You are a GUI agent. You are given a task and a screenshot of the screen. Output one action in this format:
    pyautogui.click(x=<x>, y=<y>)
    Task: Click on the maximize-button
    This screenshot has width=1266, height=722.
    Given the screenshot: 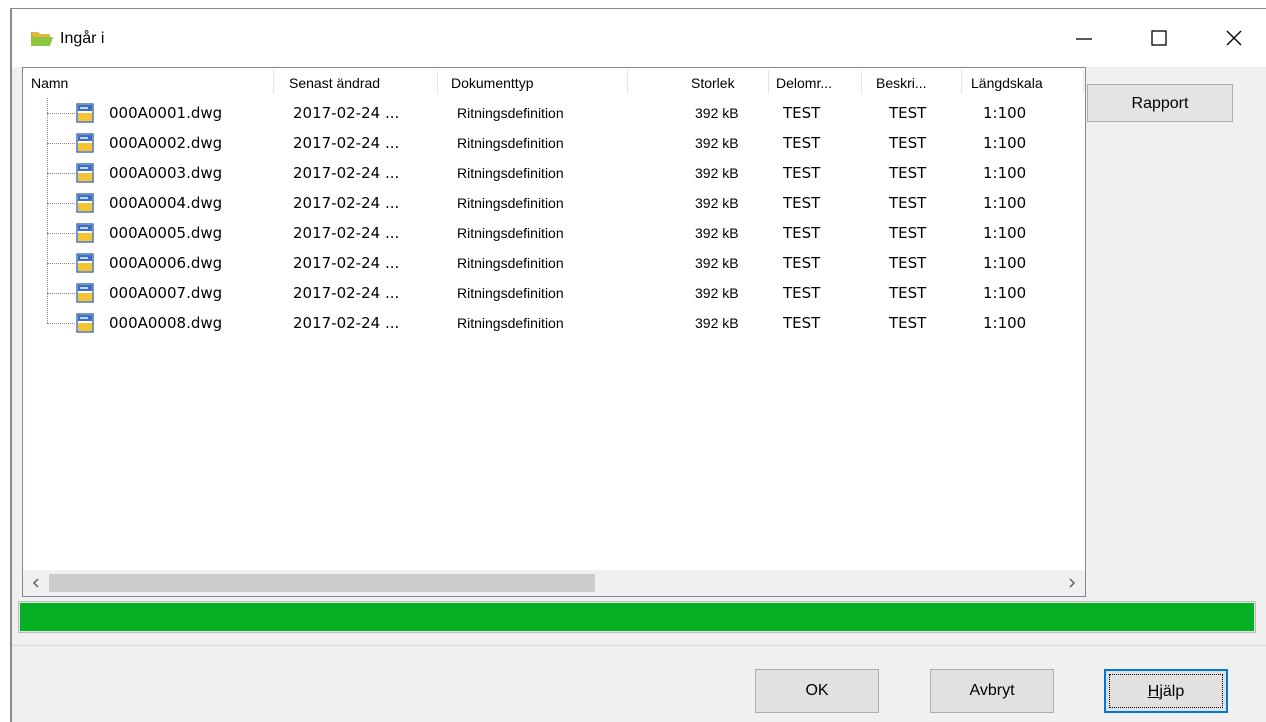 What is the action you would take?
    pyautogui.click(x=1159, y=38)
    